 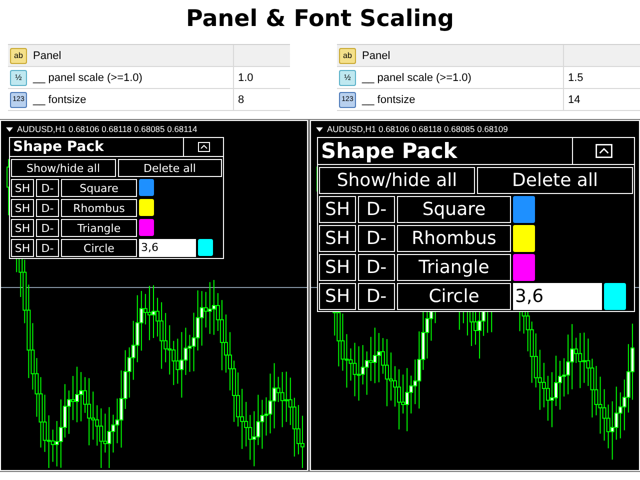 What do you see at coordinates (320, 19) in the screenshot?
I see `page-title: Panel & Font Scaling` at bounding box center [320, 19].